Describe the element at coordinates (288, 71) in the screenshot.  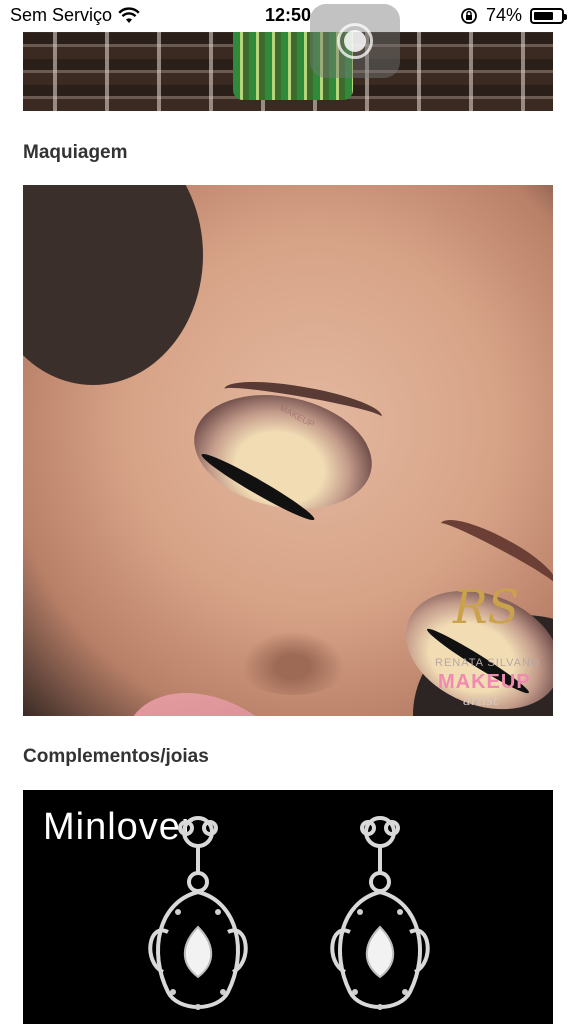
I see `previous-section-photo` at that location.